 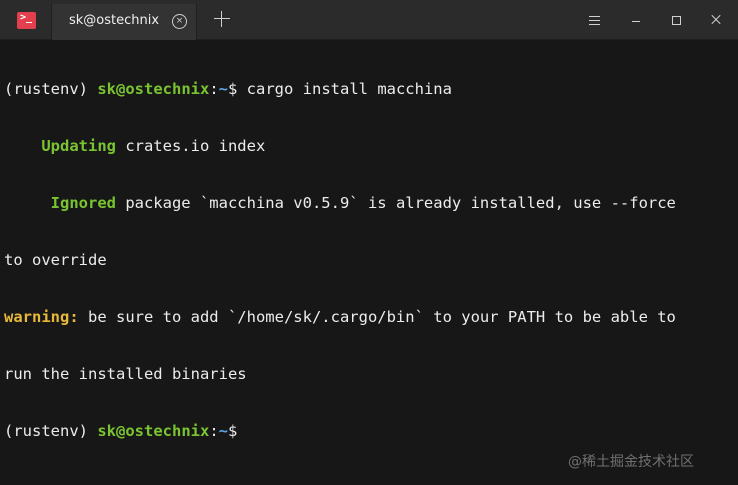 What do you see at coordinates (222, 19) in the screenshot?
I see `new-tab-plus-icon` at bounding box center [222, 19].